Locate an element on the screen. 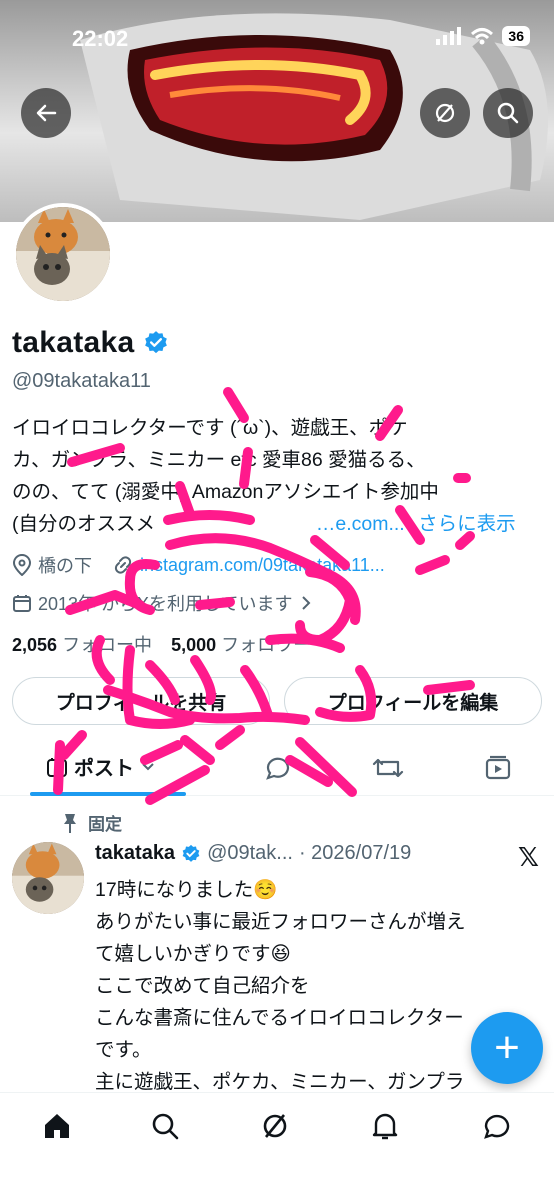 This screenshot has height=1200, width=554. profile-handle: @09takataka11 is located at coordinates (81, 381).